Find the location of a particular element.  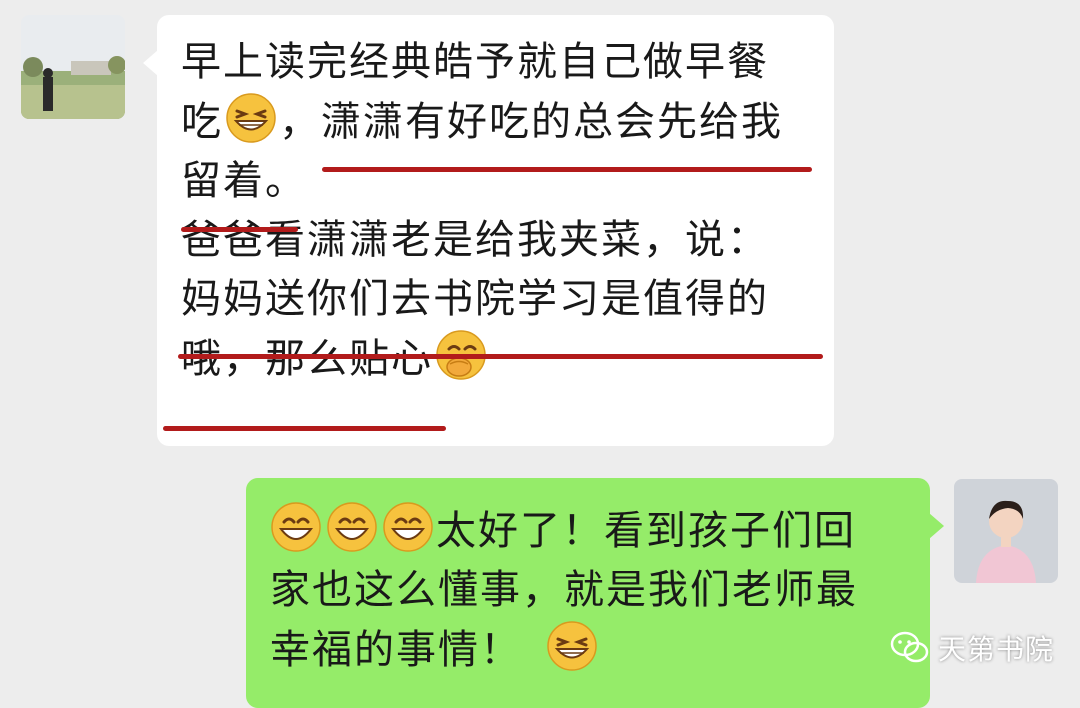

message-text: 潇潇有好吃的总会先给我 is located at coordinates (552, 122).